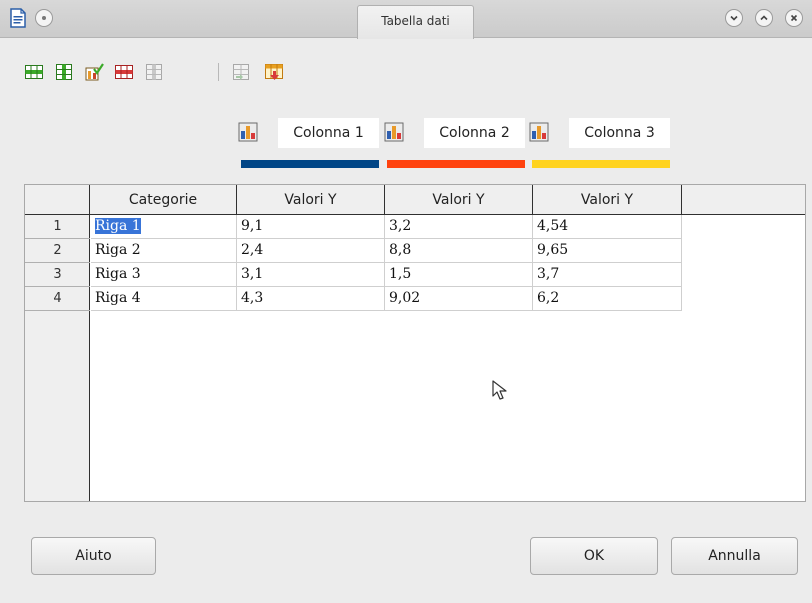 Image resolution: width=812 pixels, height=603 pixels. I want to click on series-header-3: Colonna 3, so click(600, 147).